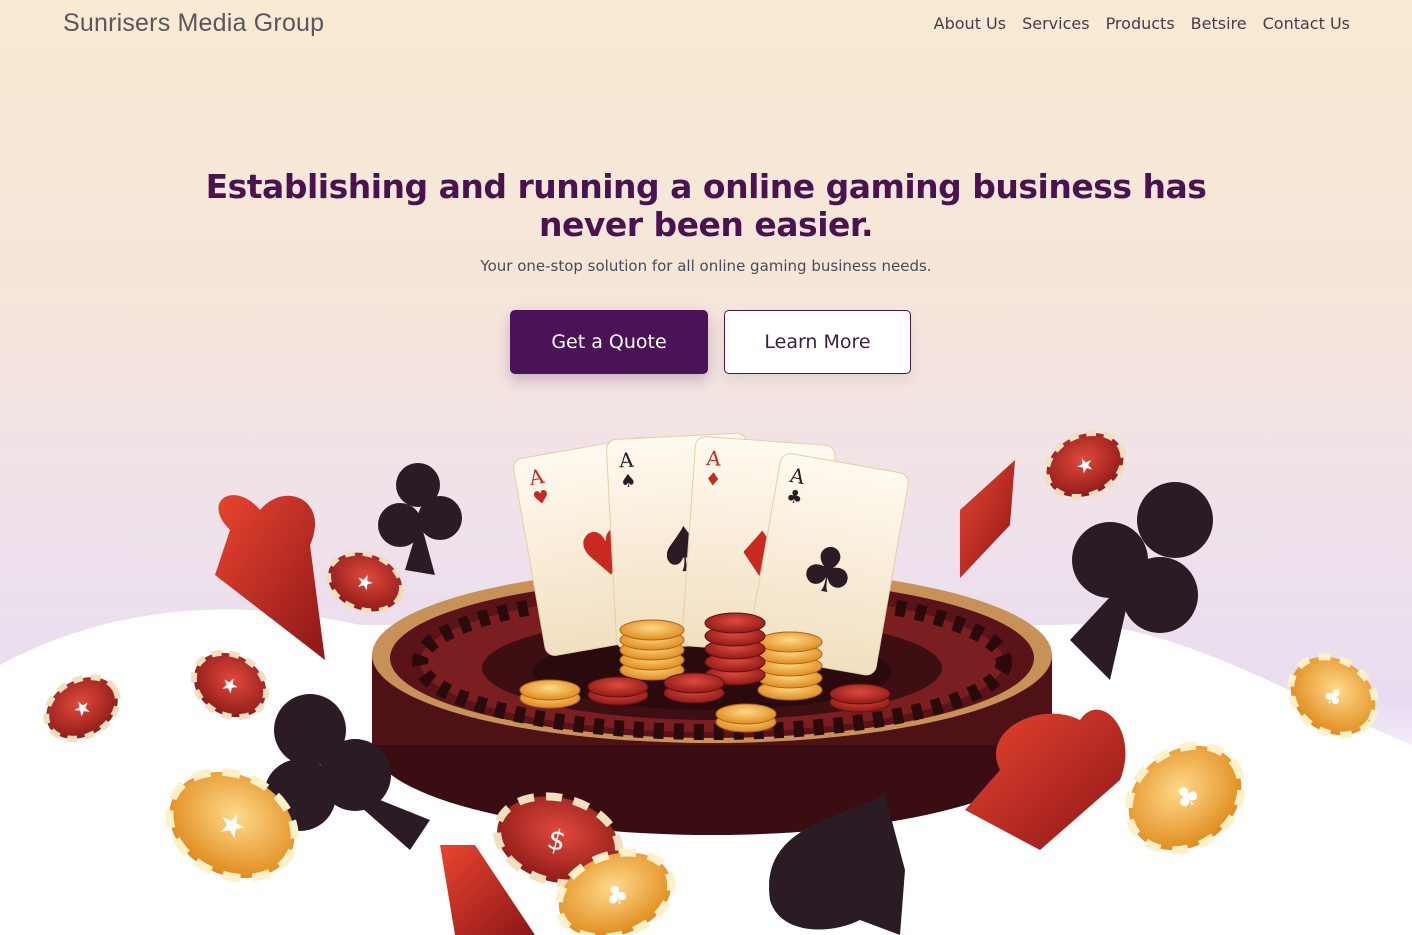  Describe the element at coordinates (193, 23) in the screenshot. I see `brand-logo: Sunrisers Media Group` at that location.